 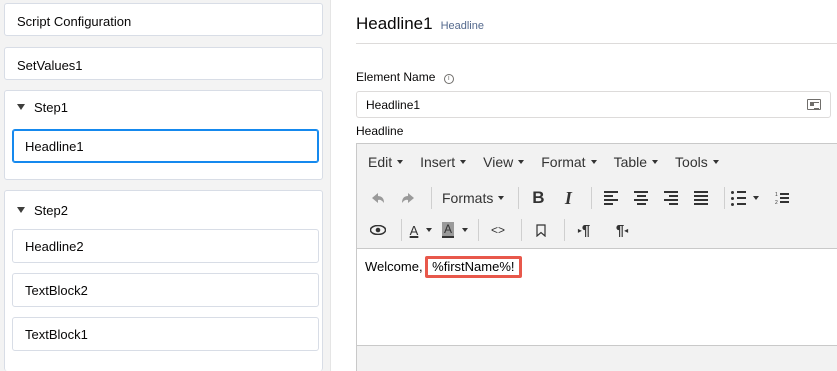 I want to click on step1-group: Step1 Headline1, so click(x=163, y=135).